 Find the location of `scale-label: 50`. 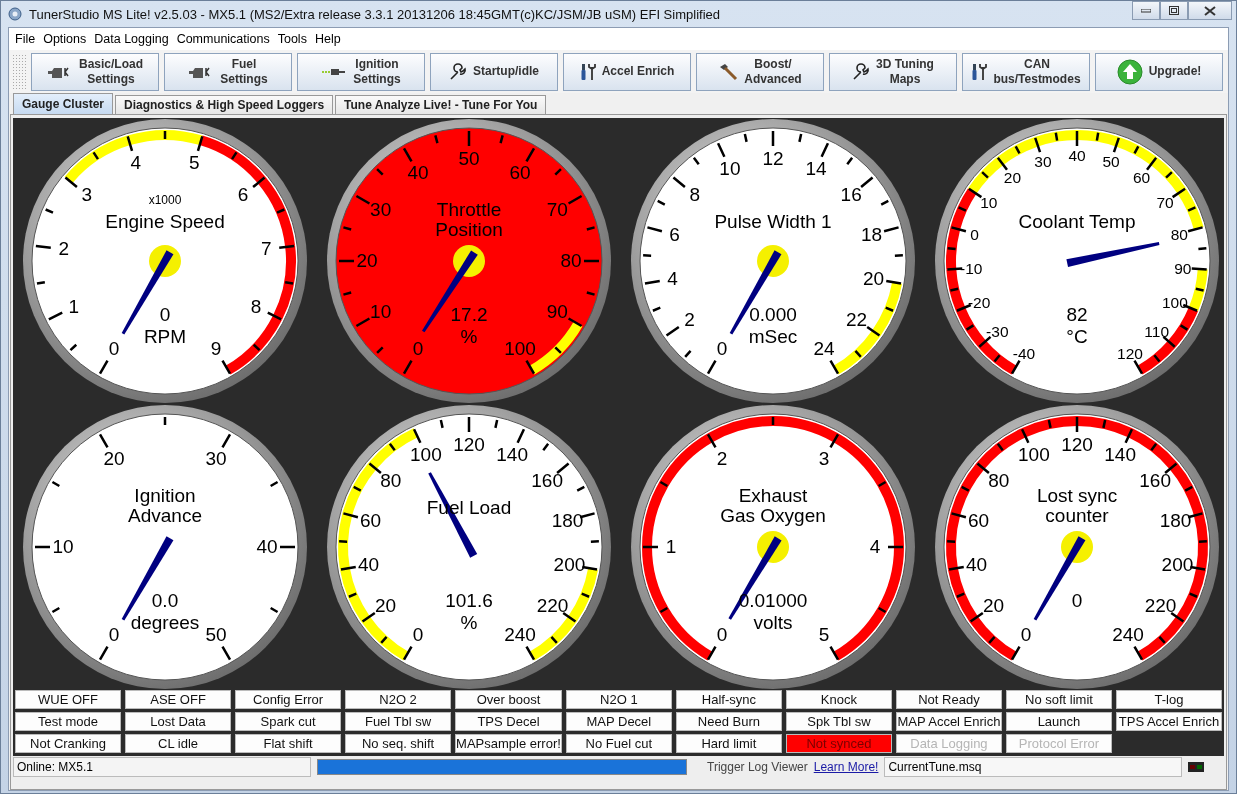

scale-label: 50 is located at coordinates (469, 158).